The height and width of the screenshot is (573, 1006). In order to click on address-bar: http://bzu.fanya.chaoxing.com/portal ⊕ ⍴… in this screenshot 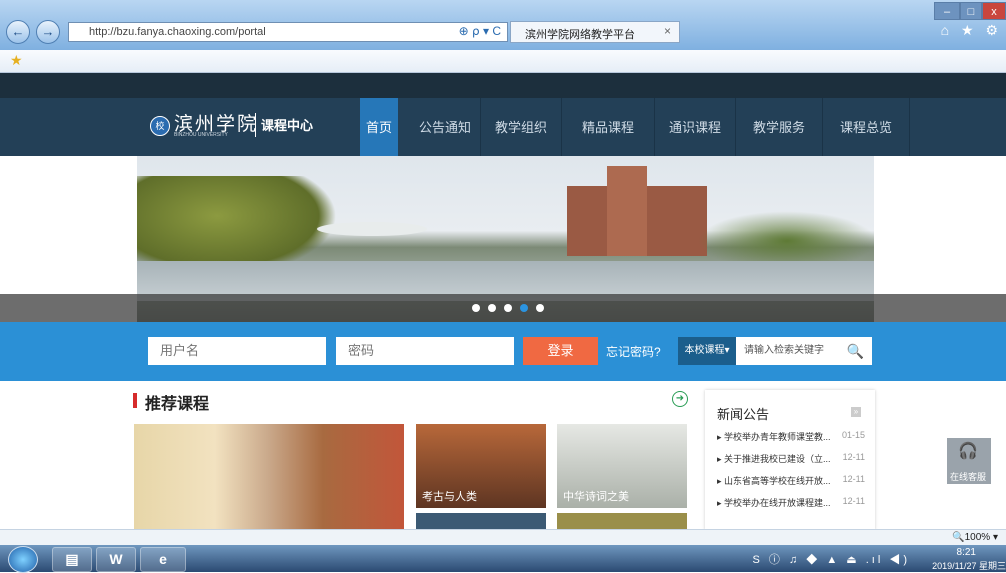, I will do `click(288, 32)`.